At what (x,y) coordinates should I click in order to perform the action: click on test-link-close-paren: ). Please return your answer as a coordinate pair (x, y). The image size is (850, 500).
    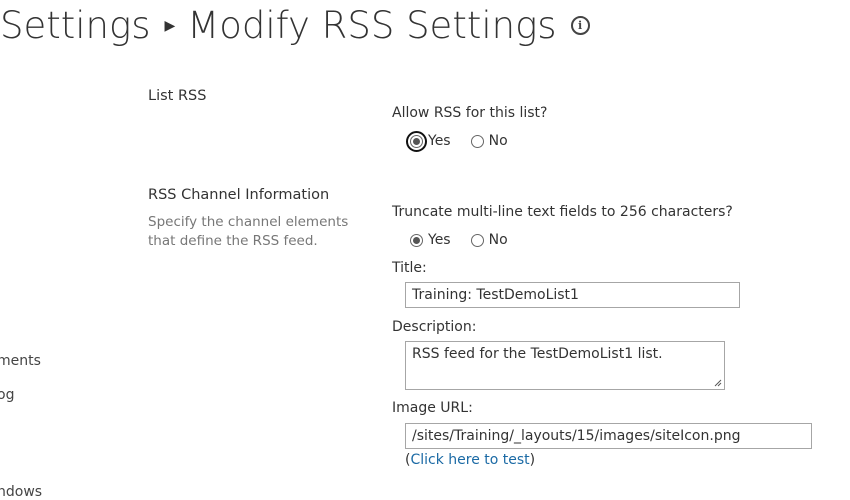
    Looking at the image, I should click on (532, 460).